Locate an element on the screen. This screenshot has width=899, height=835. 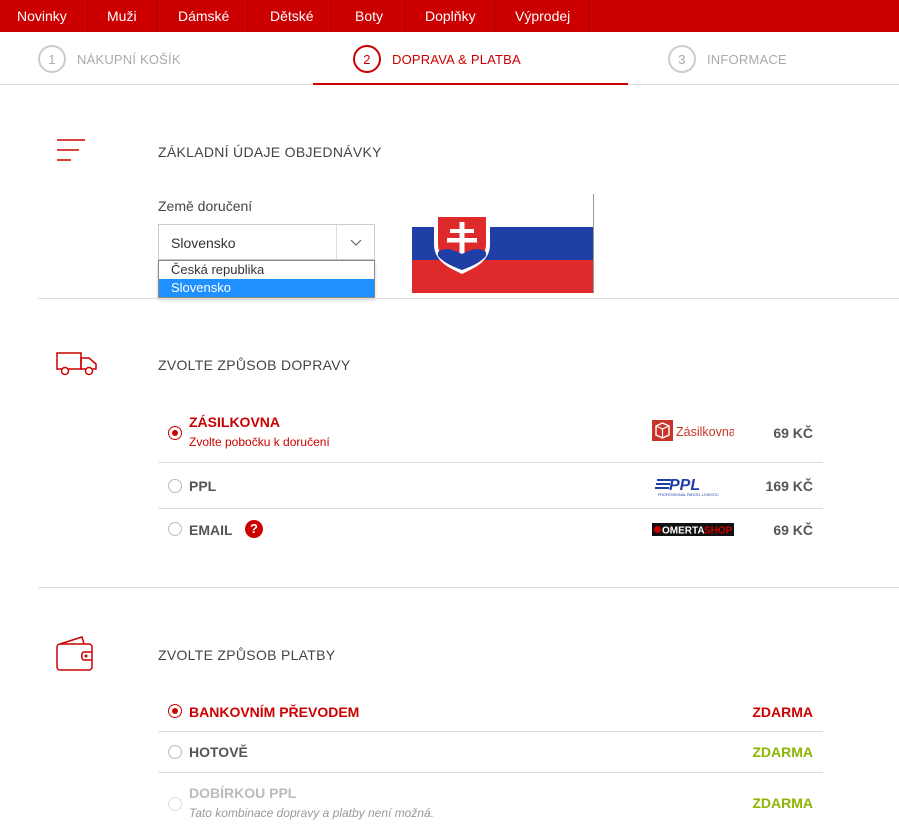
zasilkovna-logo: Zásilkovna is located at coordinates (693, 430).